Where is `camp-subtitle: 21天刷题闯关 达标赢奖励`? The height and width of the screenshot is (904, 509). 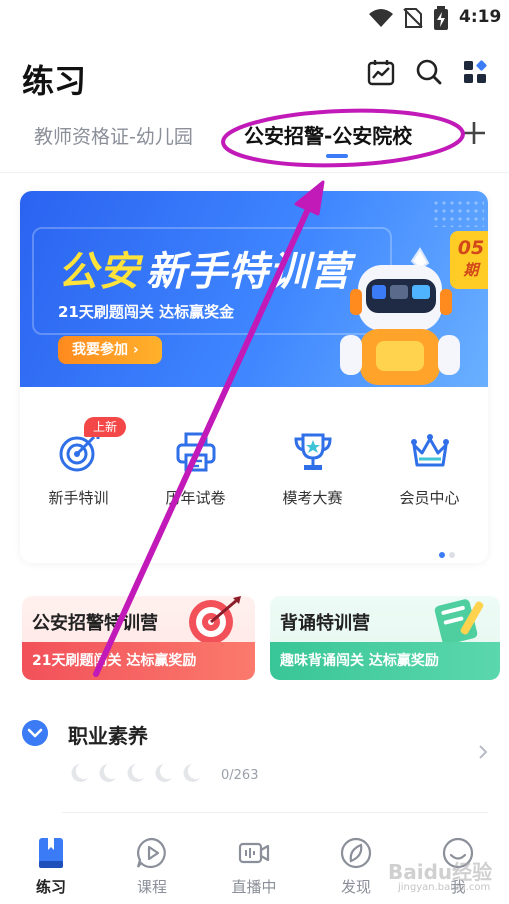 camp-subtitle: 21天刷题闯关 达标赢奖励 is located at coordinates (138, 661).